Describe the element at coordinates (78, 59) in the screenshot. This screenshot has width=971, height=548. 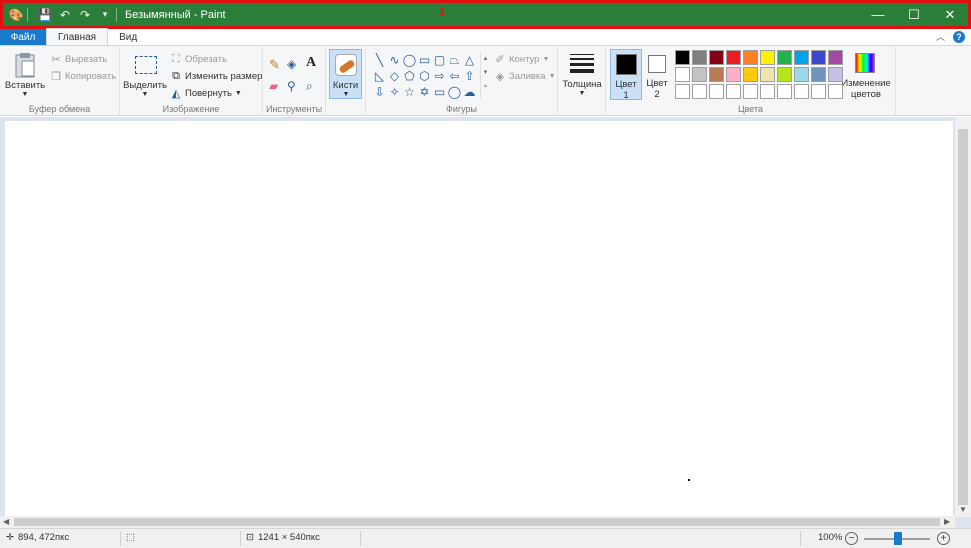
I see `cut-button: ✂ Вырезать` at that location.